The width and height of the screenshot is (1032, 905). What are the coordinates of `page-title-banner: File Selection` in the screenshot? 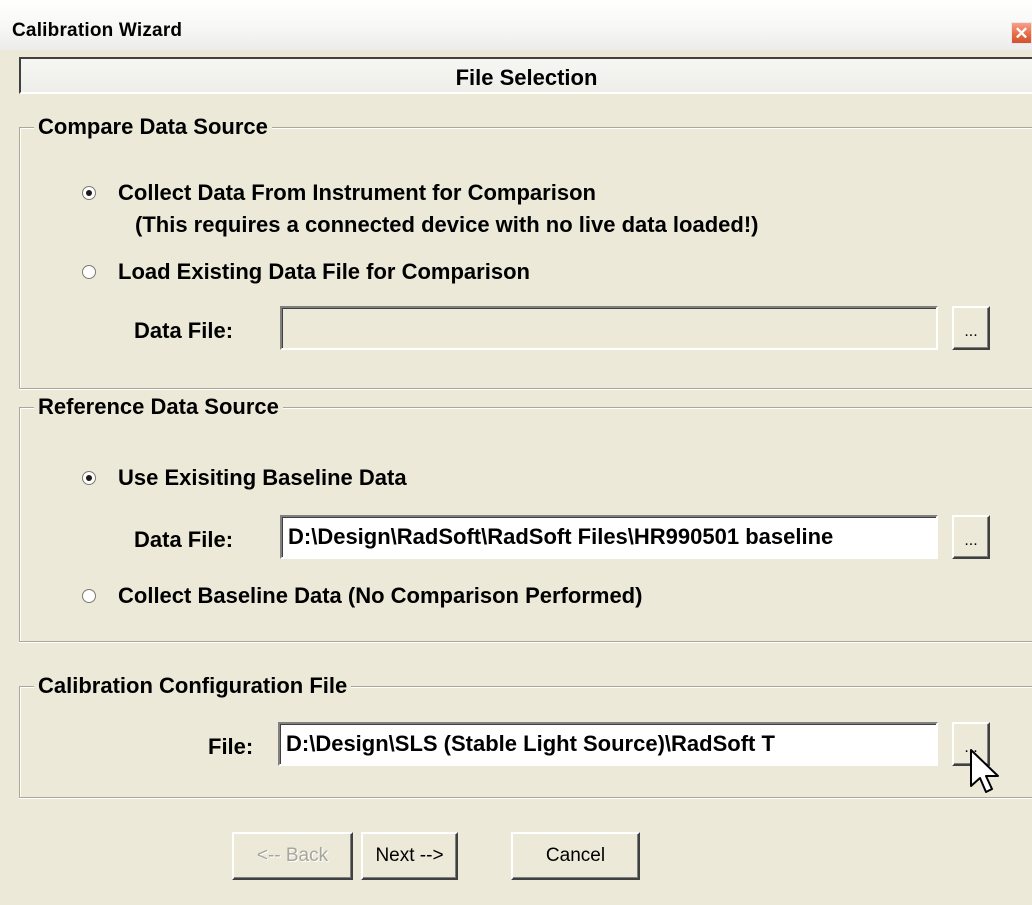 It's located at (525, 75).